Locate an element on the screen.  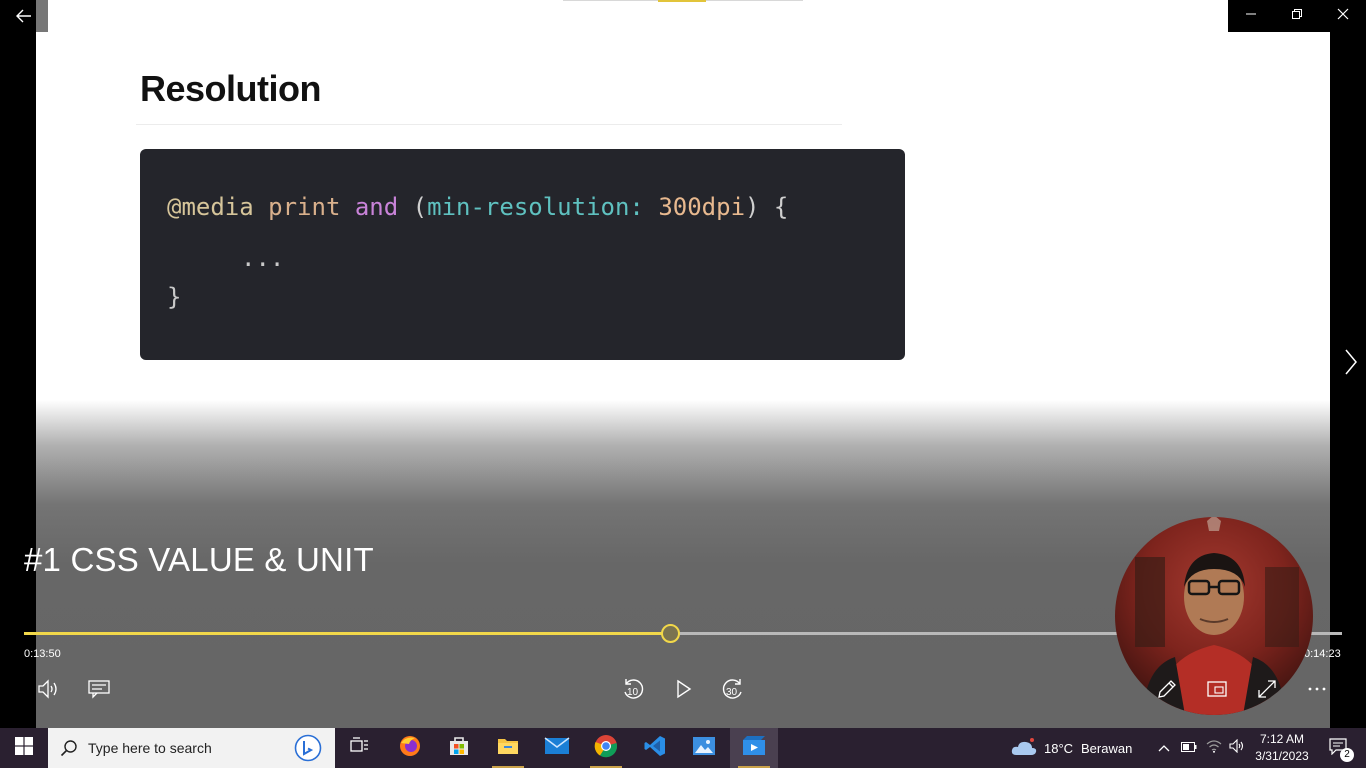
code-token-open-paren: ( is located at coordinates (420, 207).